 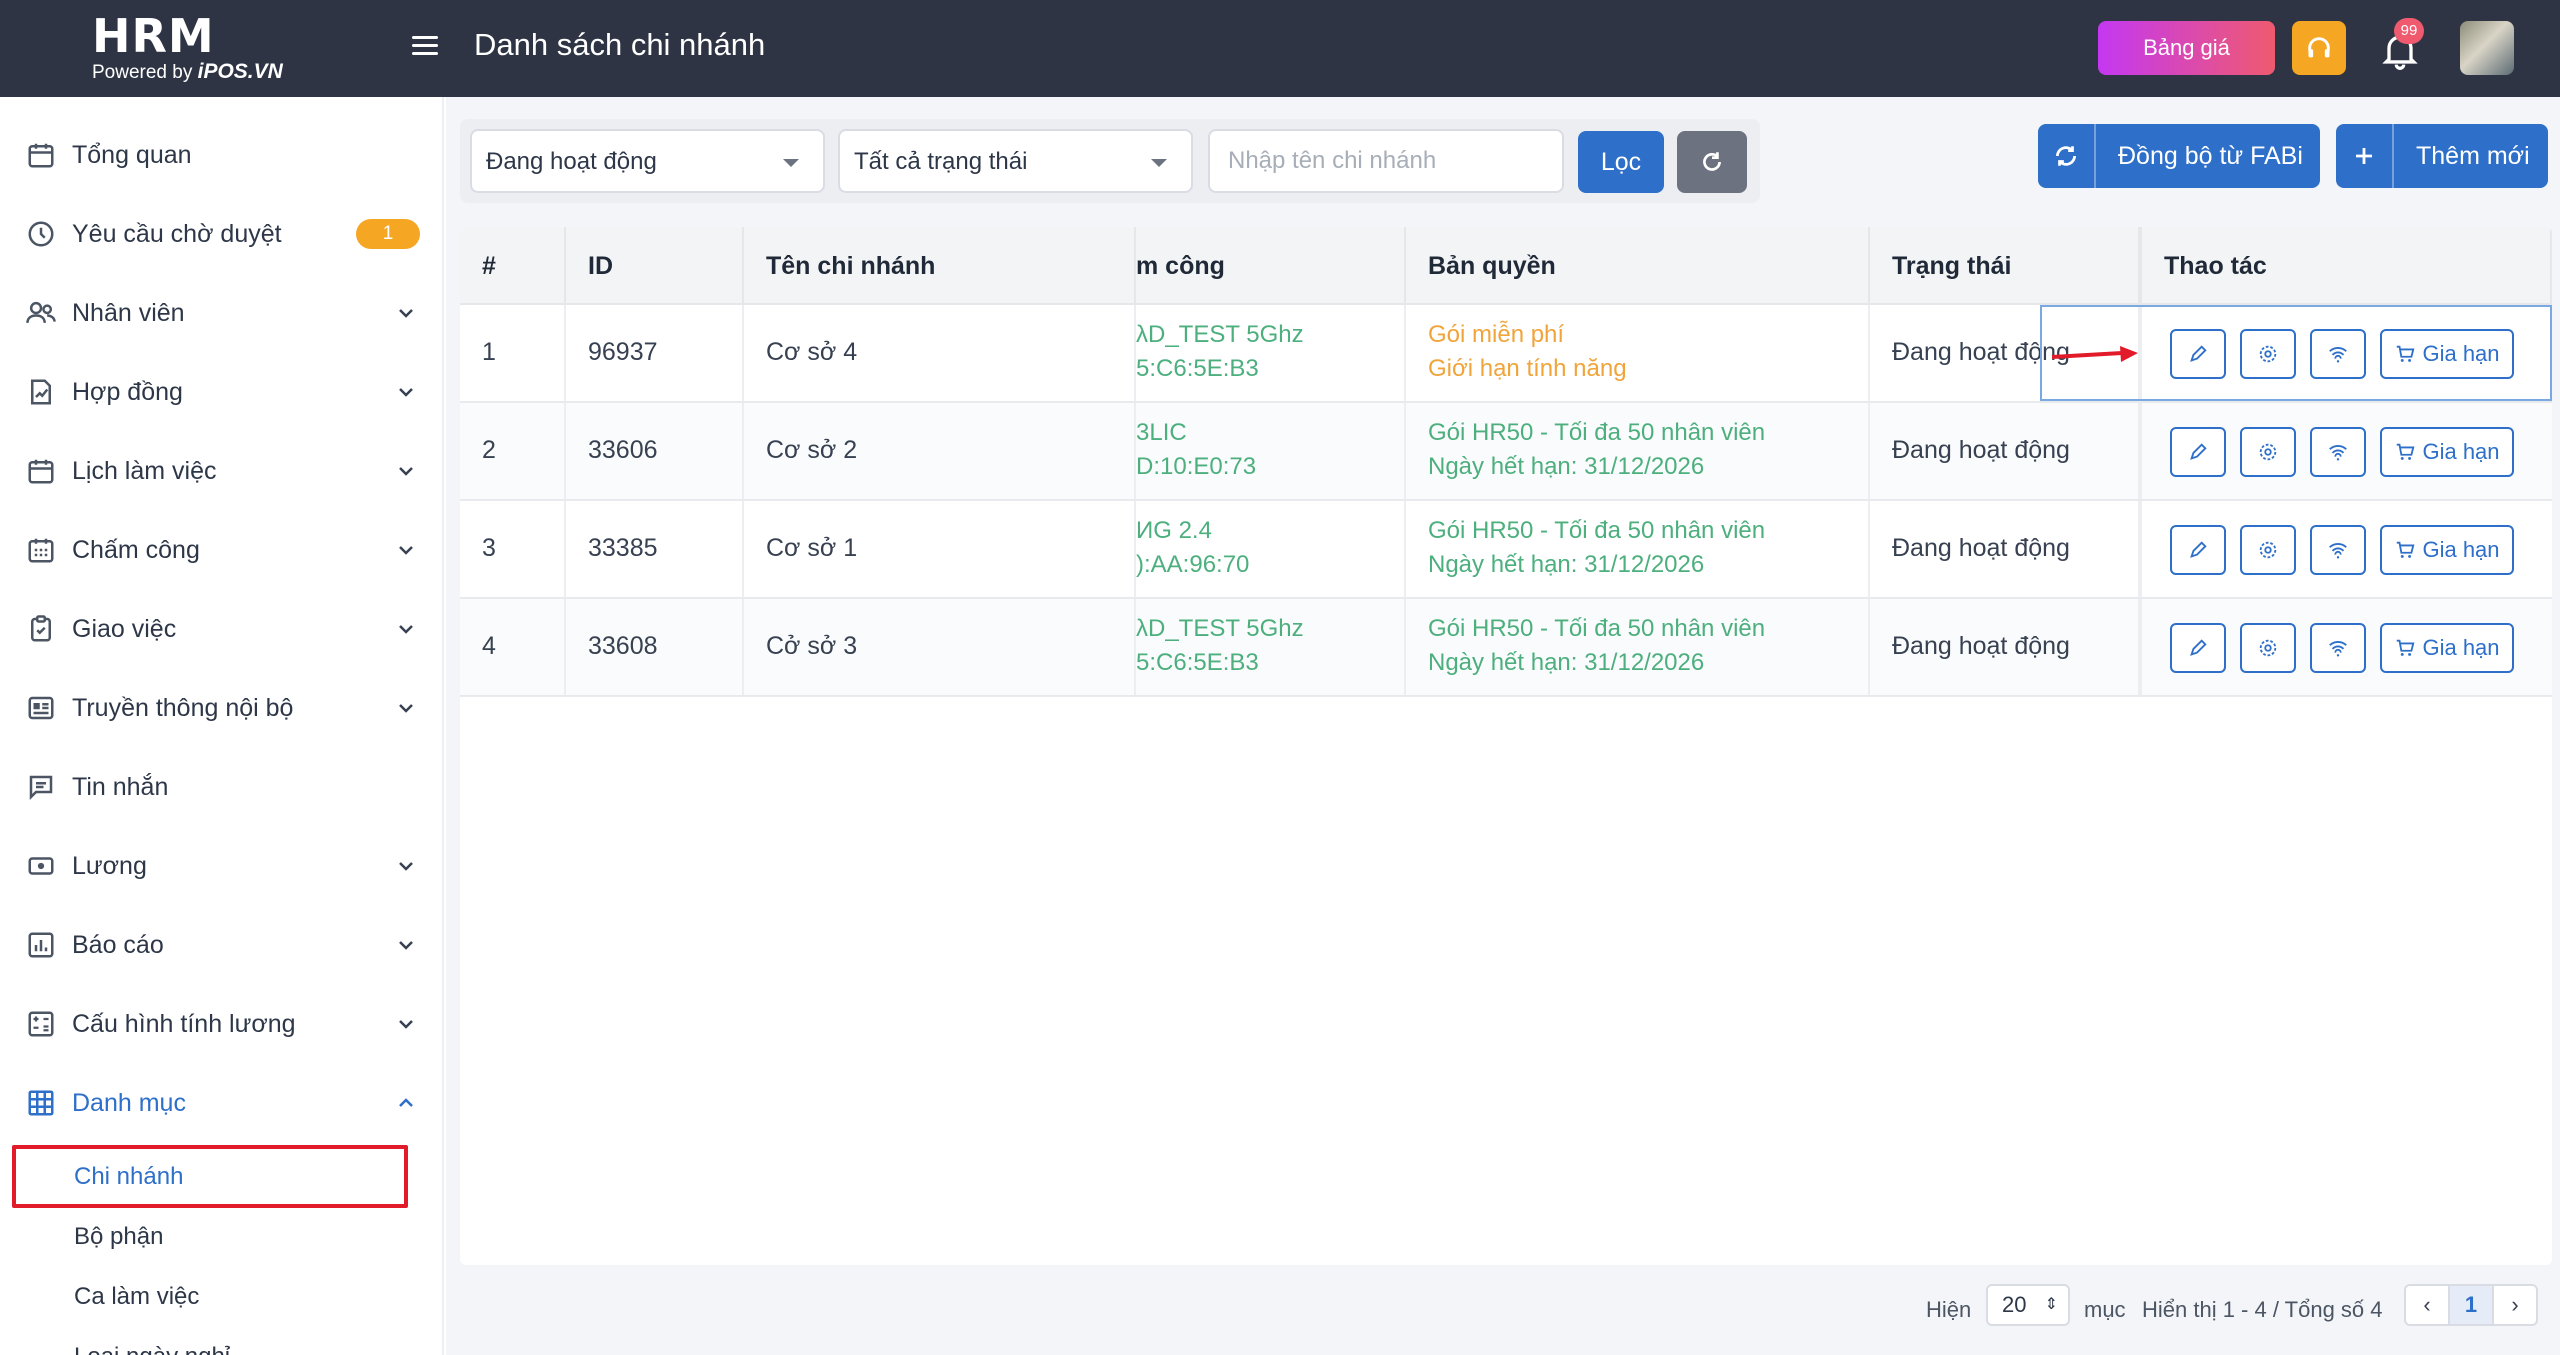 I want to click on chevron-up-icon, so click(x=406, y=1102).